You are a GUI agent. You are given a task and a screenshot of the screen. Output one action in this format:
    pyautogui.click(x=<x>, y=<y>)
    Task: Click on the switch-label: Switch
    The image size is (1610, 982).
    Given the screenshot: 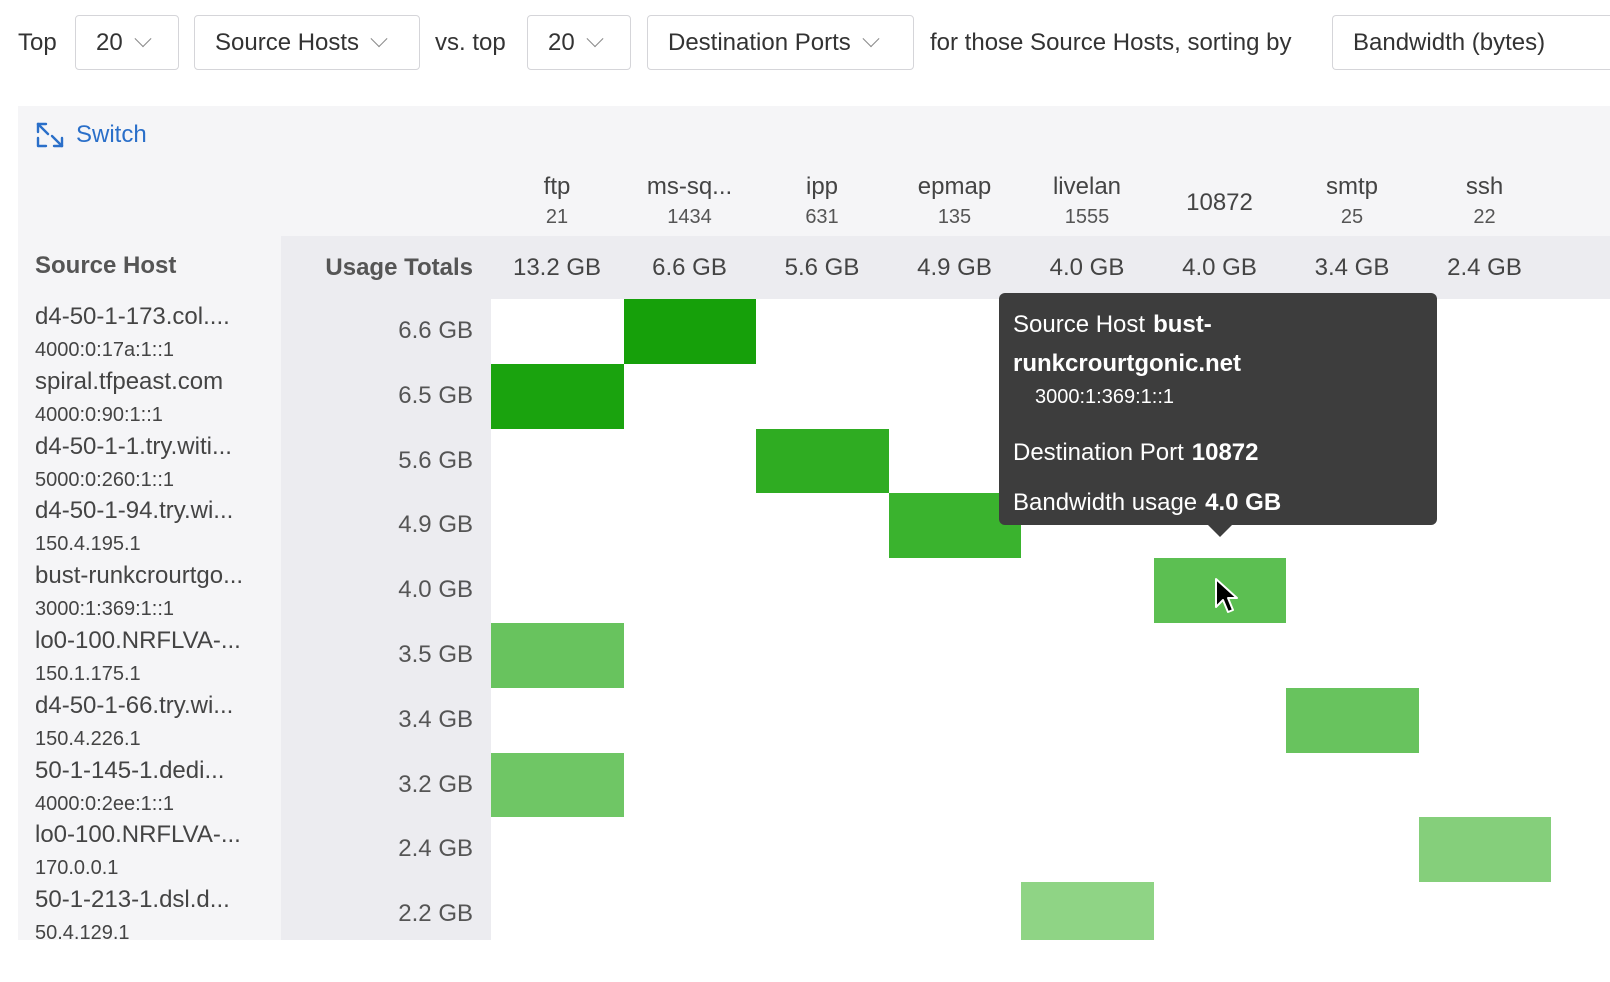 What is the action you would take?
    pyautogui.click(x=111, y=134)
    